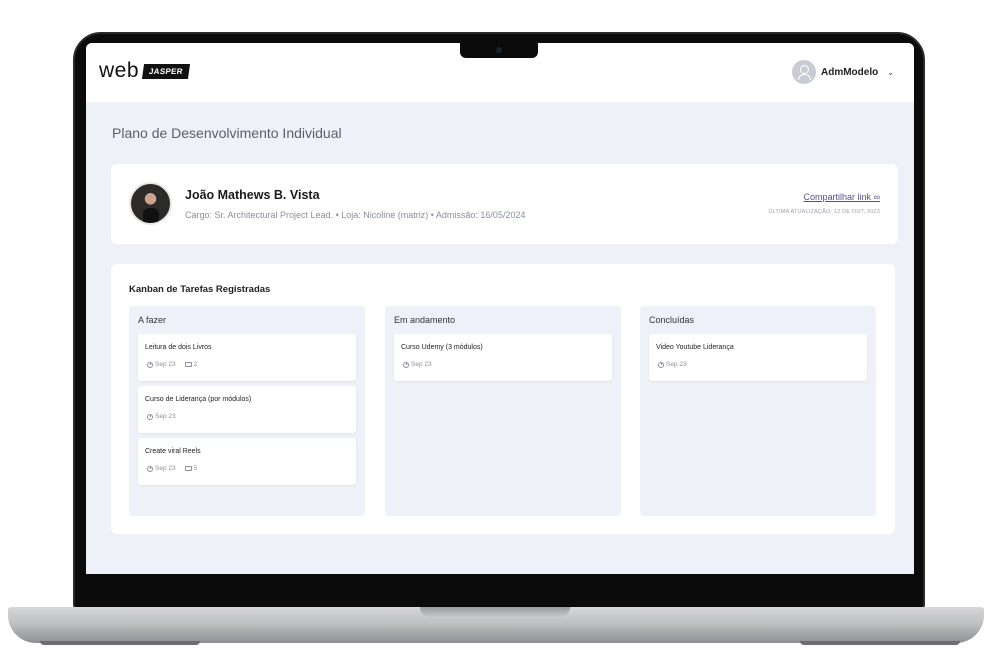 The image size is (1000, 670). Describe the element at coordinates (252, 195) in the screenshot. I see `profile-name: João Mathews B. Vista` at that location.